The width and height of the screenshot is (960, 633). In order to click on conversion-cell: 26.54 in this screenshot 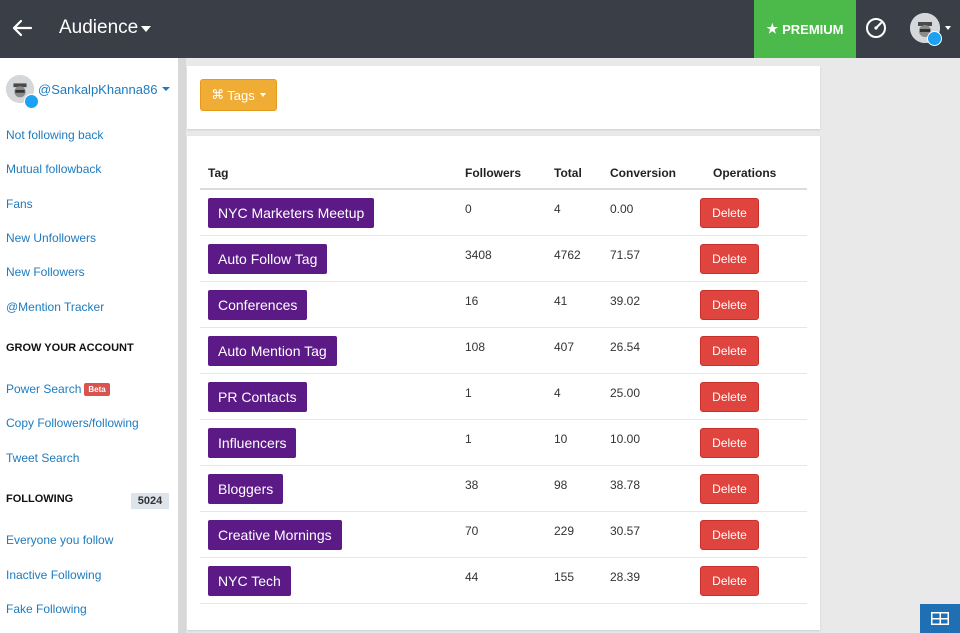, I will do `click(625, 347)`.